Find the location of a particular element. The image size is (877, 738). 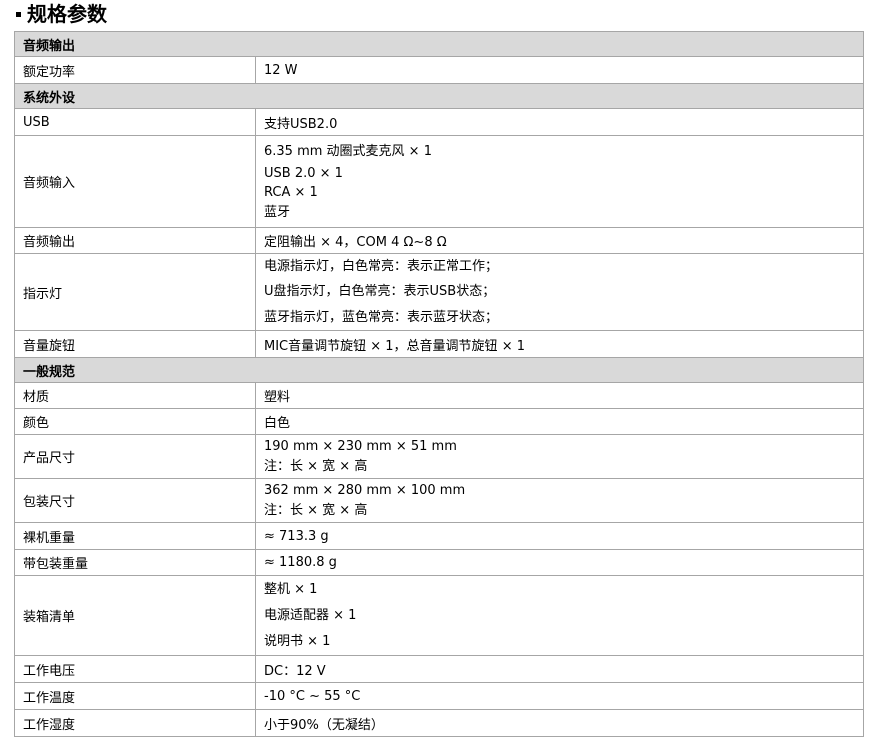

table-row: 裸机重量 ≈ 713.3 g is located at coordinates (439, 536).